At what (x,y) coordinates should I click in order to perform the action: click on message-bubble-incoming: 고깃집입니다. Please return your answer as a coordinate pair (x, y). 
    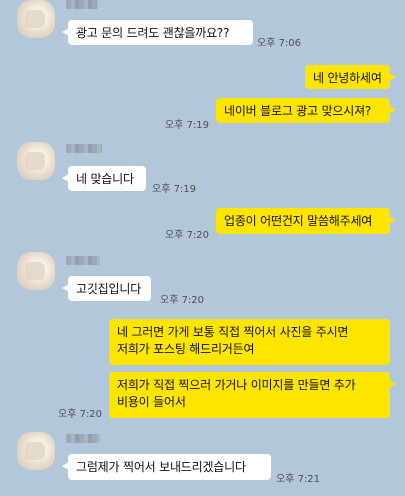
    Looking at the image, I should click on (106, 288).